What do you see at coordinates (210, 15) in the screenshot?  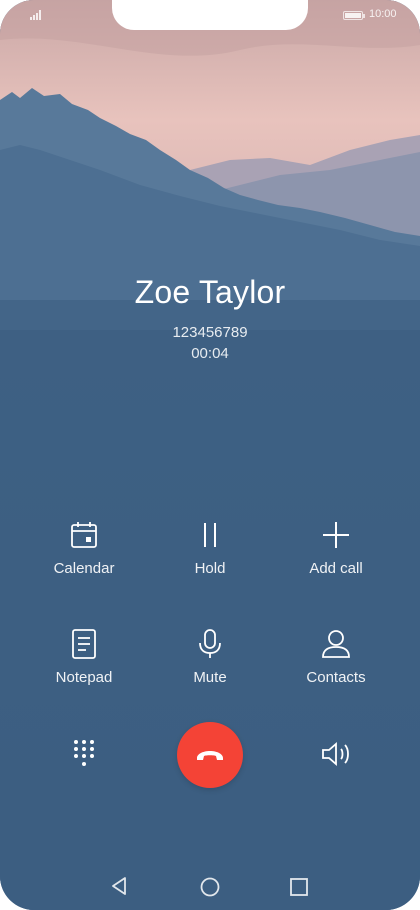 I see `status-bar: 10:00` at bounding box center [210, 15].